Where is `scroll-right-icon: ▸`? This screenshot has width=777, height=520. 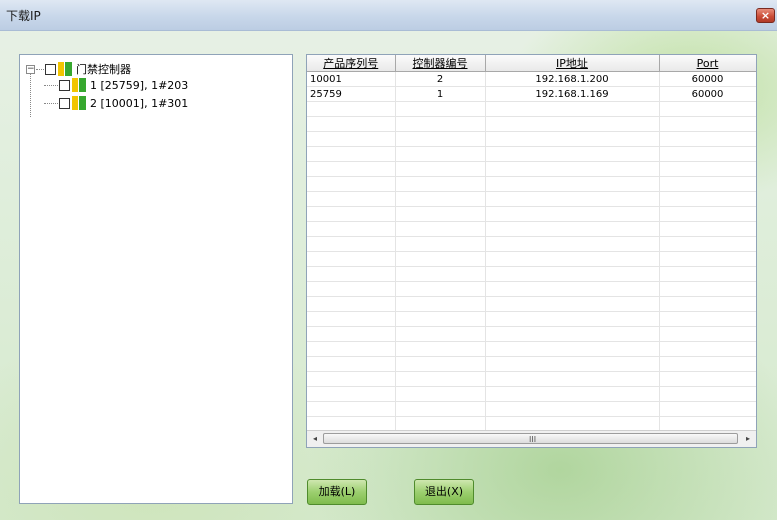 scroll-right-icon: ▸ is located at coordinates (748, 438).